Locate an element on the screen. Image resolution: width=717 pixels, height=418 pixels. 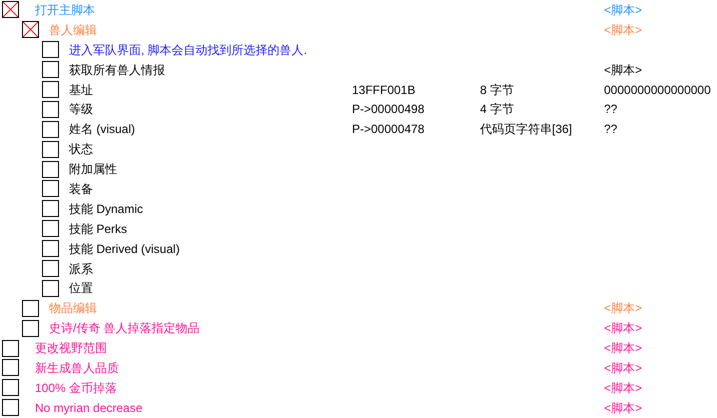
type-text: 8 字节 is located at coordinates (497, 89).